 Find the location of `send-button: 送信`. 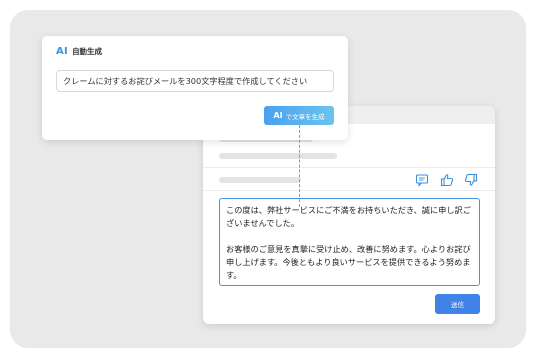

send-button: 送信 is located at coordinates (457, 304).